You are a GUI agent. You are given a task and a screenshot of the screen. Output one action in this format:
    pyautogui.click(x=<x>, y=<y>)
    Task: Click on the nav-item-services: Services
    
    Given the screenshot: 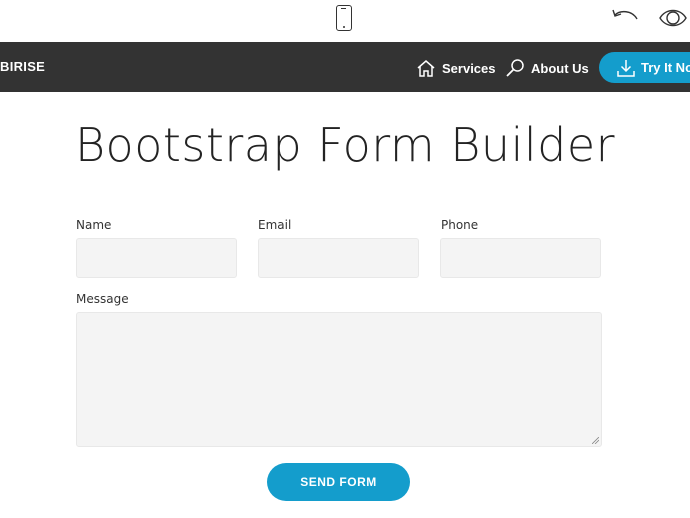 What is the action you would take?
    pyautogui.click(x=456, y=68)
    